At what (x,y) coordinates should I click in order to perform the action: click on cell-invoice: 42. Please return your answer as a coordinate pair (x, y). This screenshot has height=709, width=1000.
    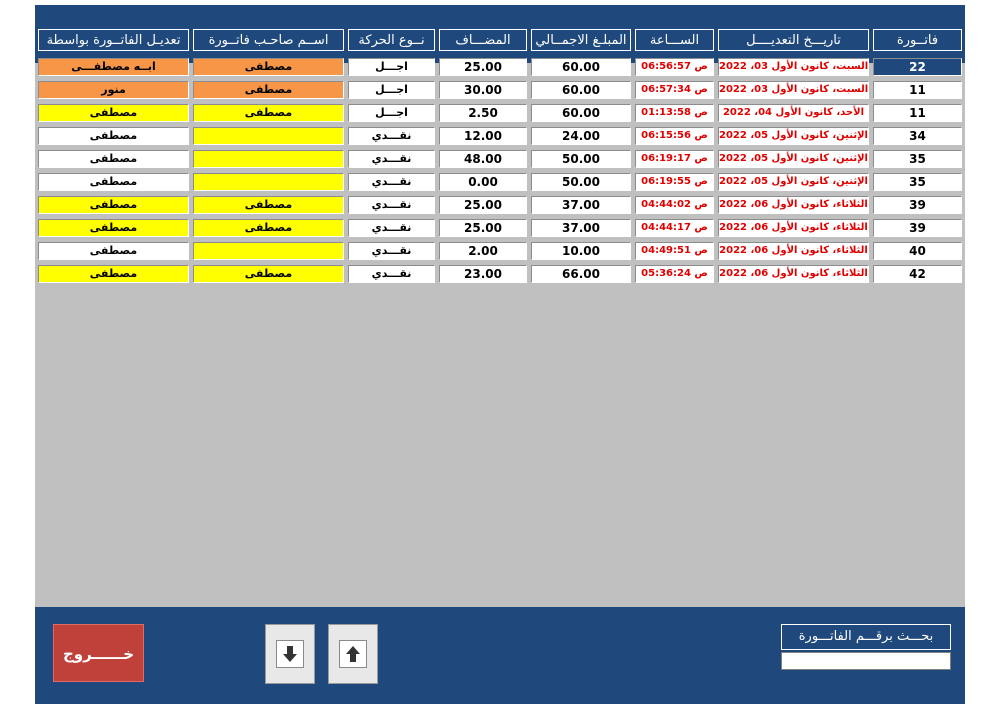
    Looking at the image, I should click on (917, 274).